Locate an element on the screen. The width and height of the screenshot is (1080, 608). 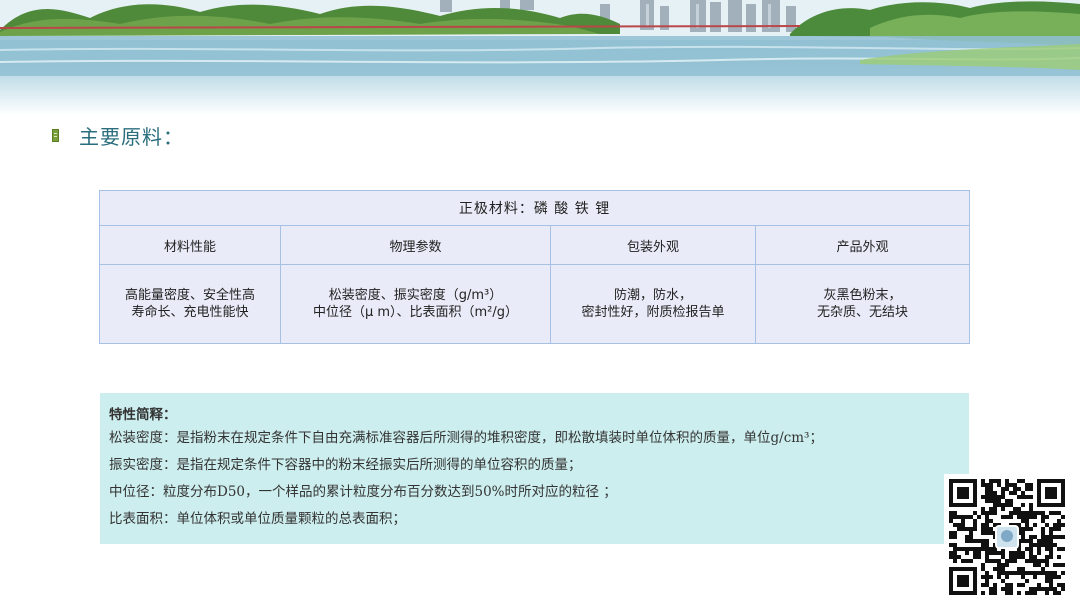
city-river-scenery is located at coordinates (540, 38).